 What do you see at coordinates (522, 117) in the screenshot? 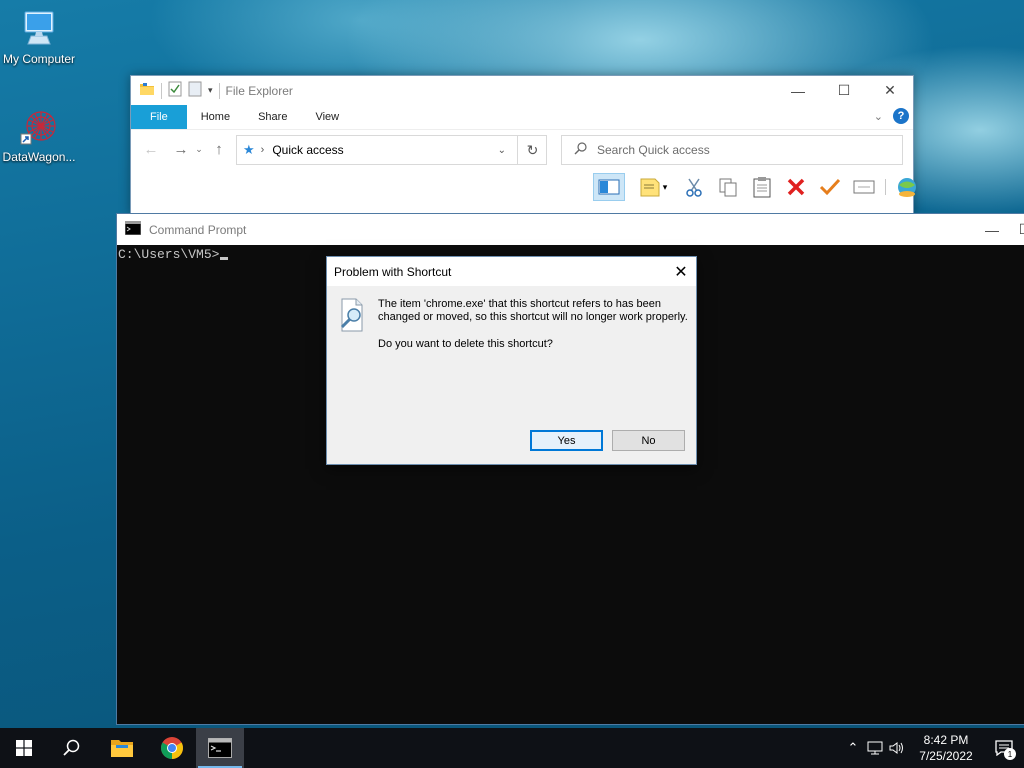
I see `ribbon-tabs: File Home Share View ⌄ ?` at bounding box center [522, 117].